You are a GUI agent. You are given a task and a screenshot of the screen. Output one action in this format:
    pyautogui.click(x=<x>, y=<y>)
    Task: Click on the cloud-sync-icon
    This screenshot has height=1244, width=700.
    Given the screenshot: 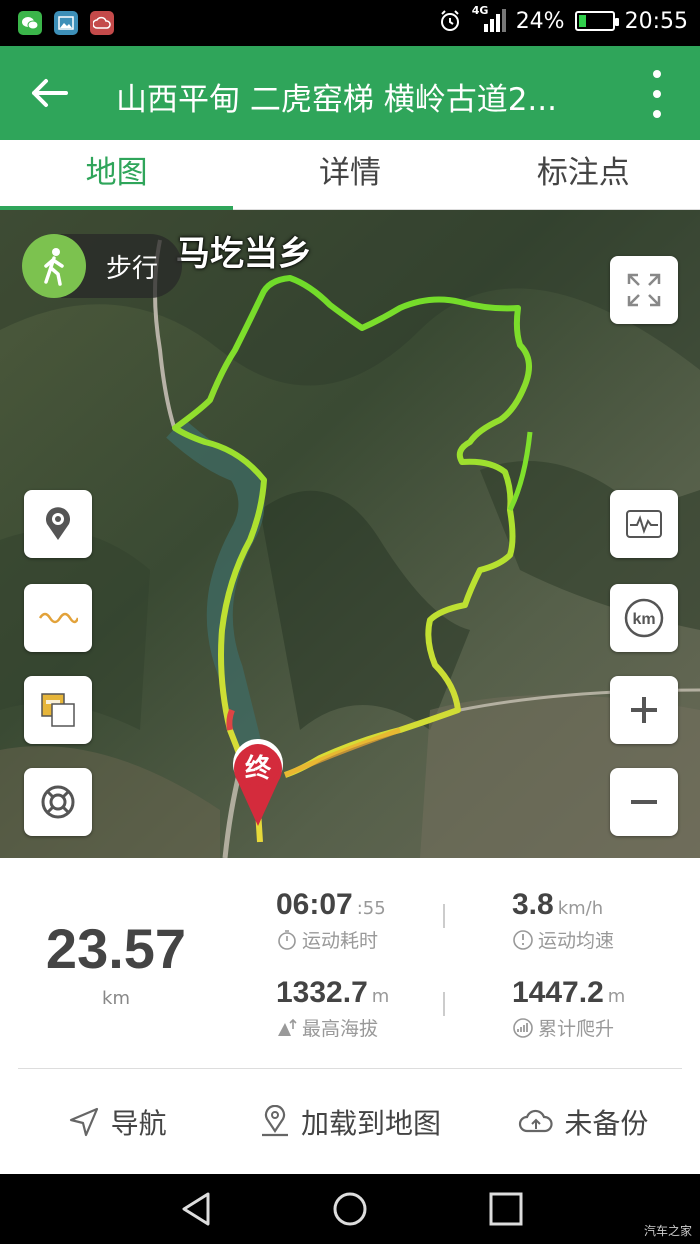 What is the action you would take?
    pyautogui.click(x=102, y=23)
    